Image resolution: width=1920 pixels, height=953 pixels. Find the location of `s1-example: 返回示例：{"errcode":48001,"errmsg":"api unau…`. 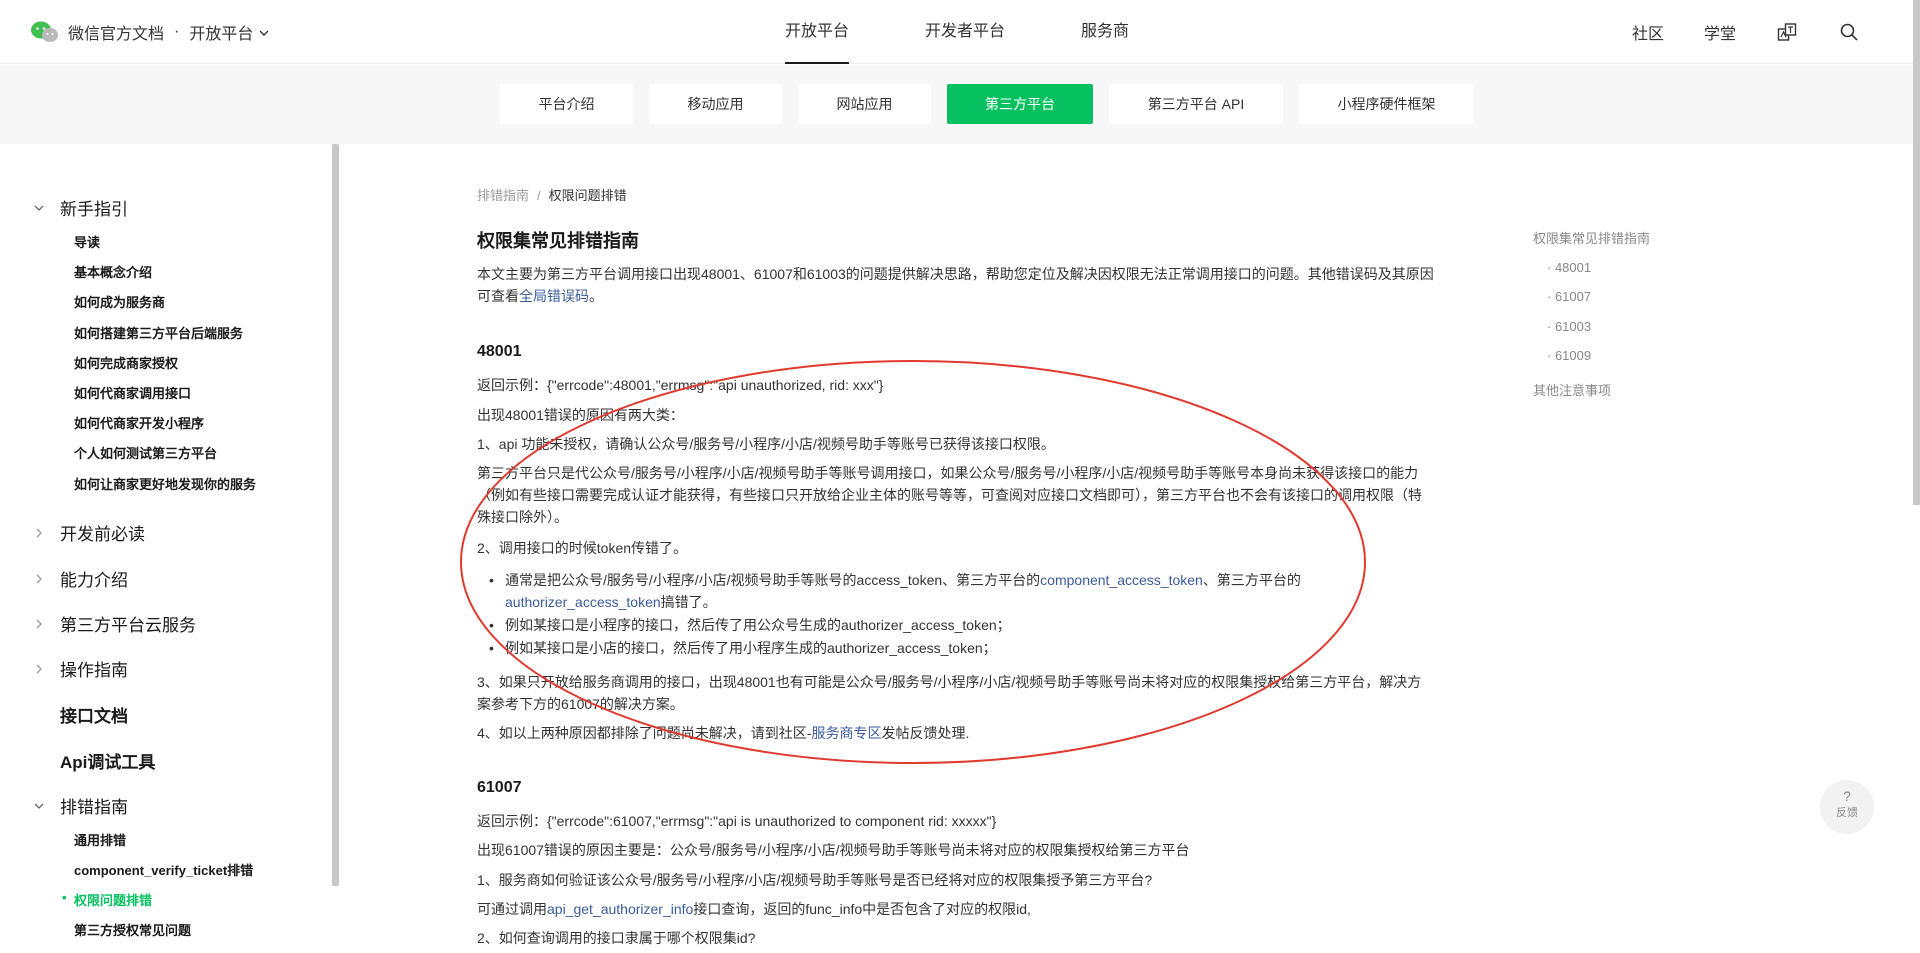

s1-example: 返回示例：{"errcode":48001,"errmsg":"api unau… is located at coordinates (680, 385).